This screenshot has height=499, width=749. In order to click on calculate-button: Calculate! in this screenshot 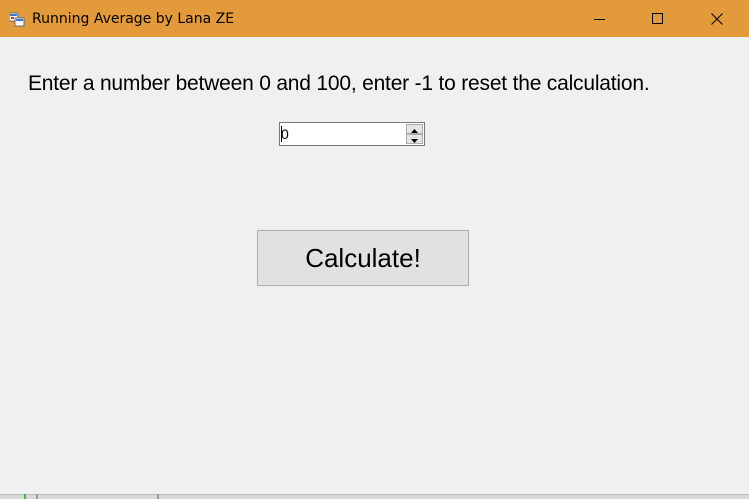, I will do `click(363, 258)`.